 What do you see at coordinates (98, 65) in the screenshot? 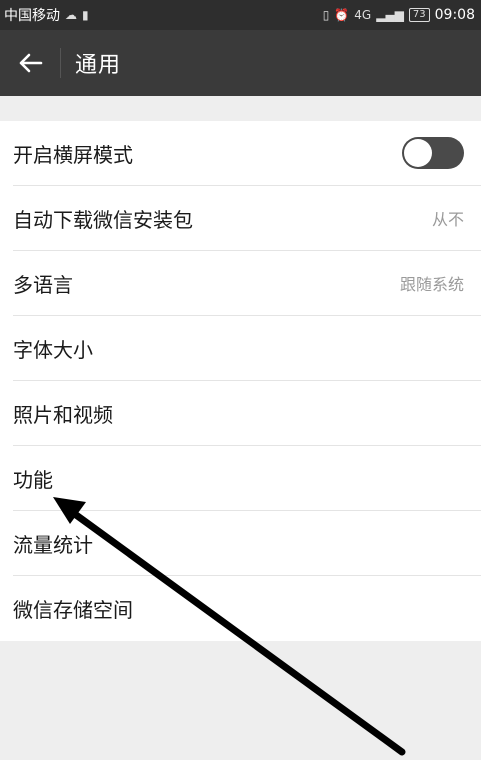
I see `page-title: 通用` at bounding box center [98, 65].